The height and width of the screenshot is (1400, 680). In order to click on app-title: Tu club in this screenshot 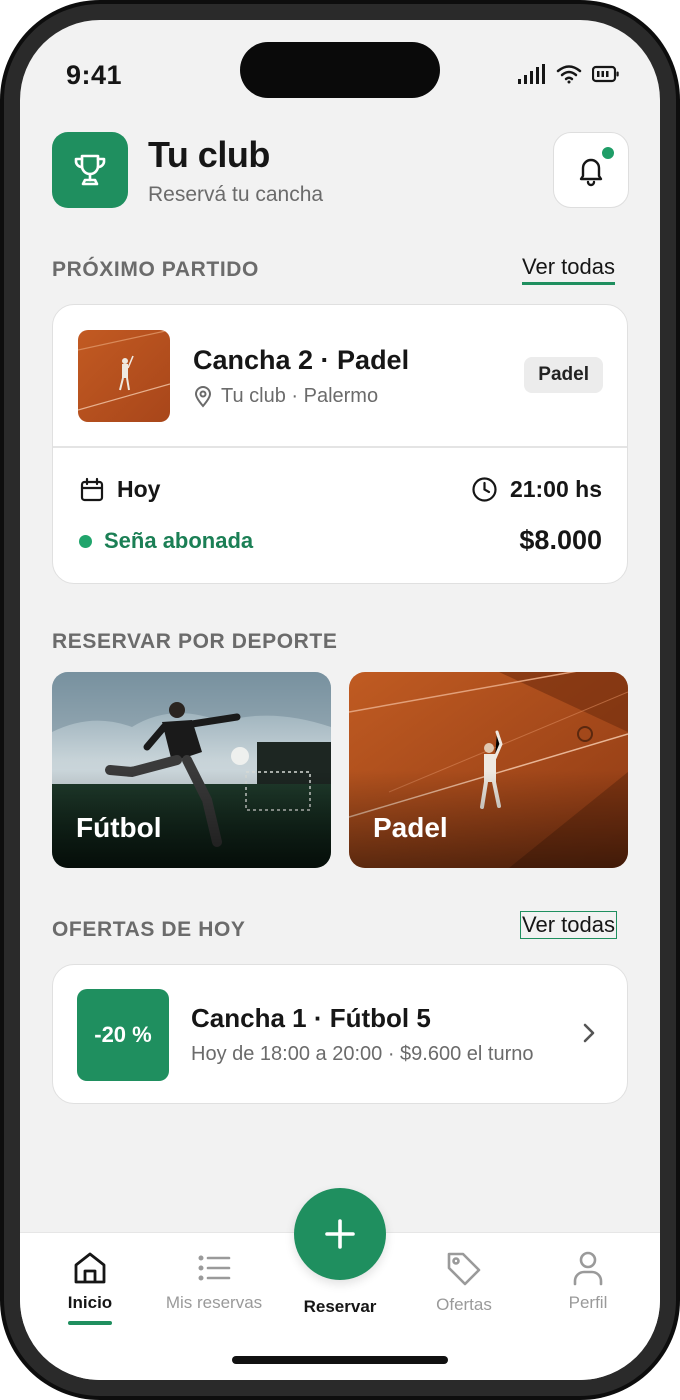, I will do `click(209, 154)`.